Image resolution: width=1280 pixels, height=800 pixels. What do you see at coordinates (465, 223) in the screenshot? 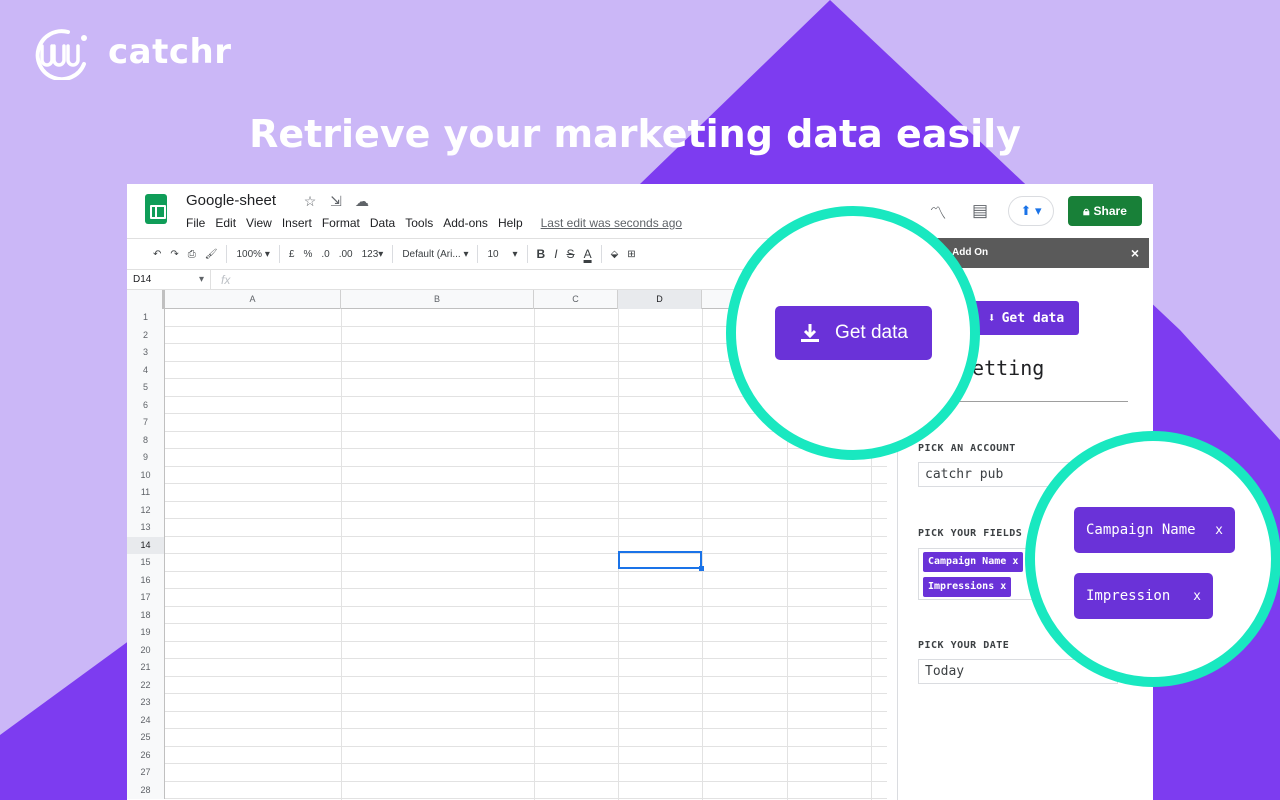
I see `menu-addons: Add-ons` at bounding box center [465, 223].